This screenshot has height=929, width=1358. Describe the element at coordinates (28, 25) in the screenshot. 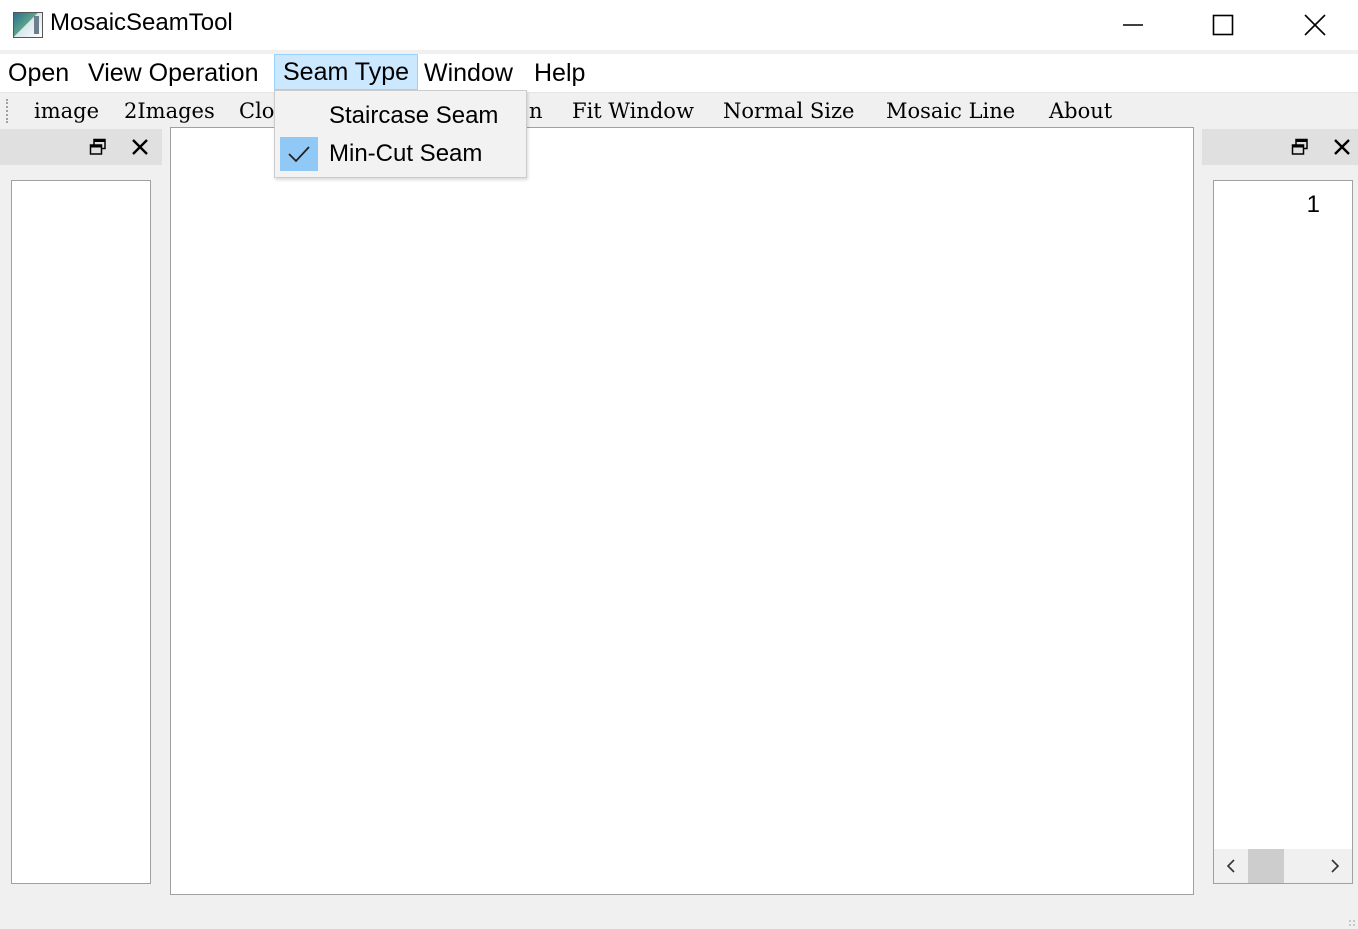

I see `app-icon` at that location.